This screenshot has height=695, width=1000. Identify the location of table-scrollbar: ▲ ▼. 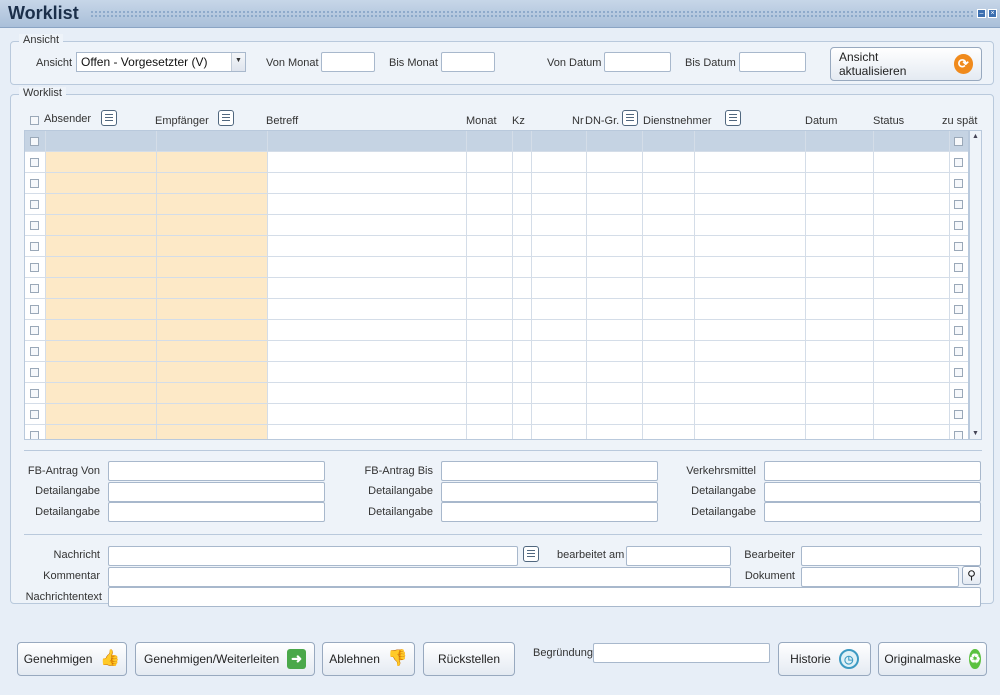
(975, 285).